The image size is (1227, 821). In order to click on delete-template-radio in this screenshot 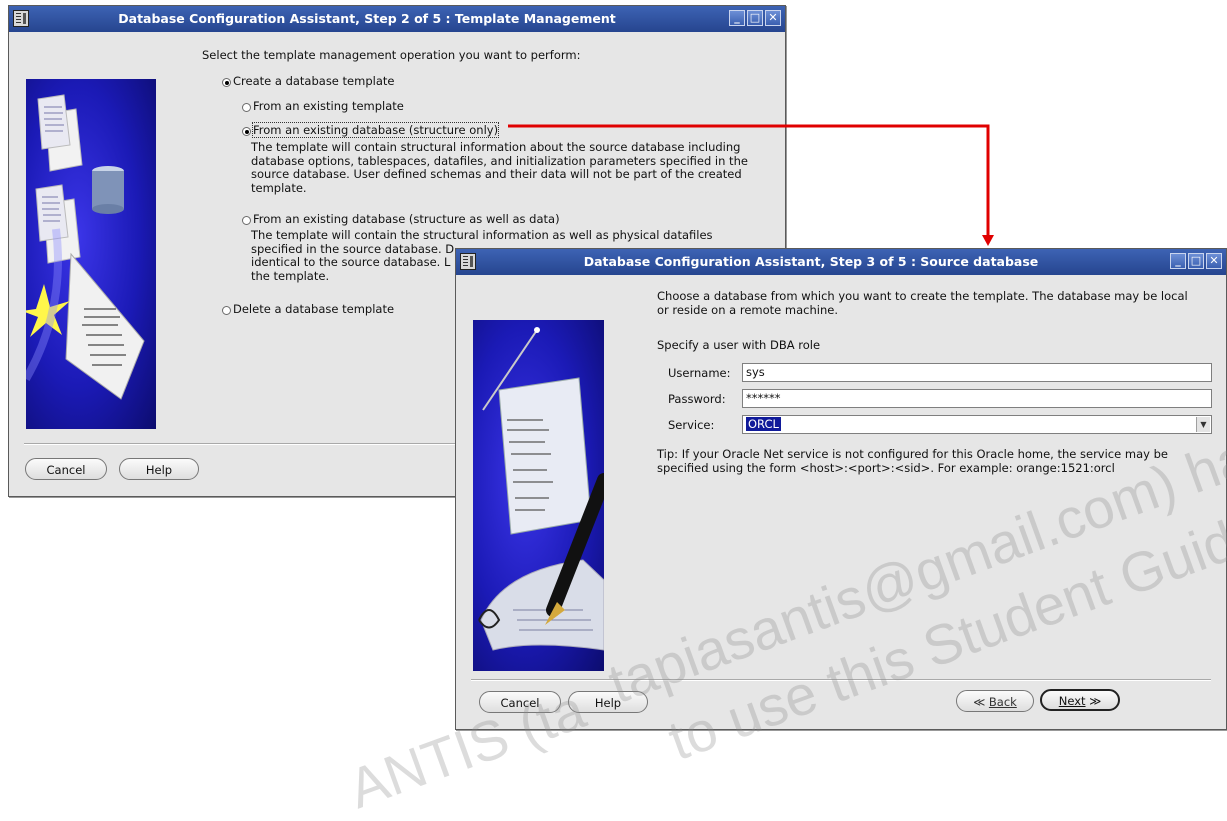, I will do `click(226, 310)`.